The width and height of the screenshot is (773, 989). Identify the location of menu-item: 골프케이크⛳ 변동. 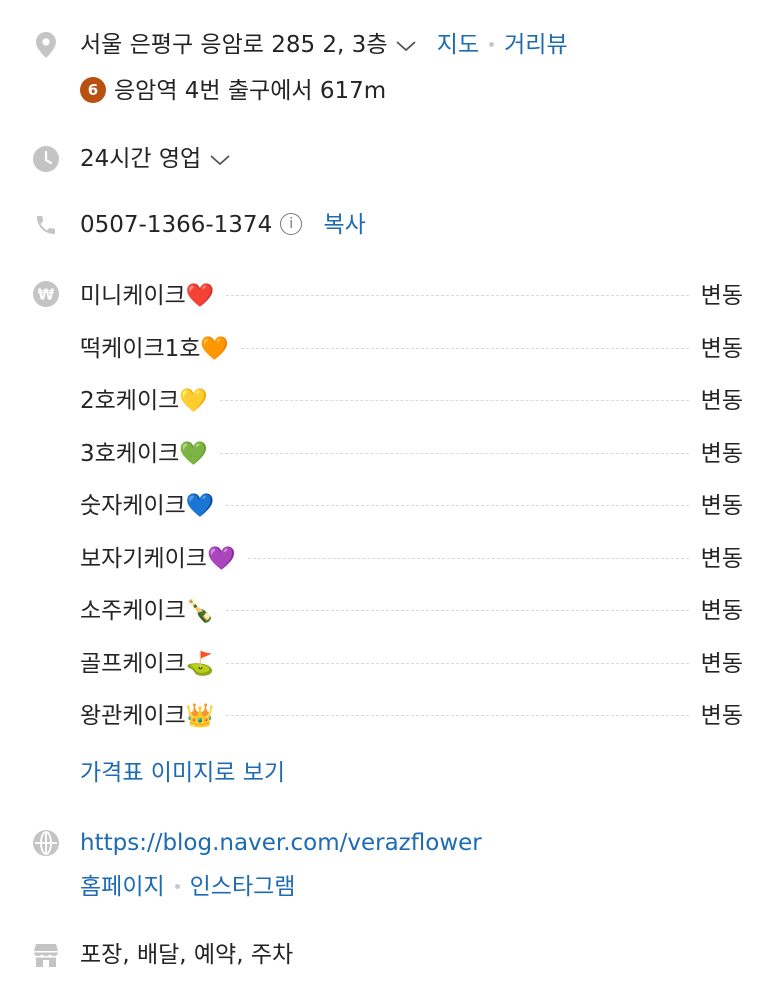
(411, 661).